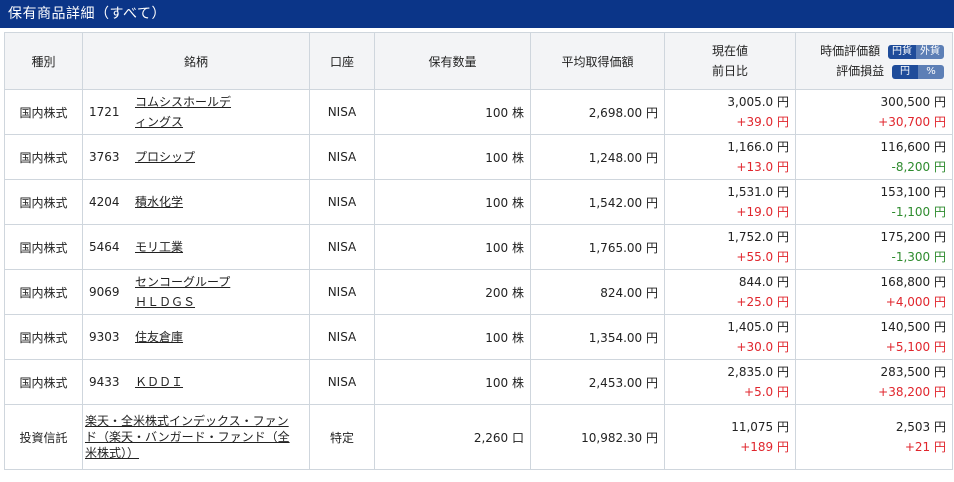  What do you see at coordinates (196, 61) in the screenshot?
I see `col-header-name: 銘柄` at bounding box center [196, 61].